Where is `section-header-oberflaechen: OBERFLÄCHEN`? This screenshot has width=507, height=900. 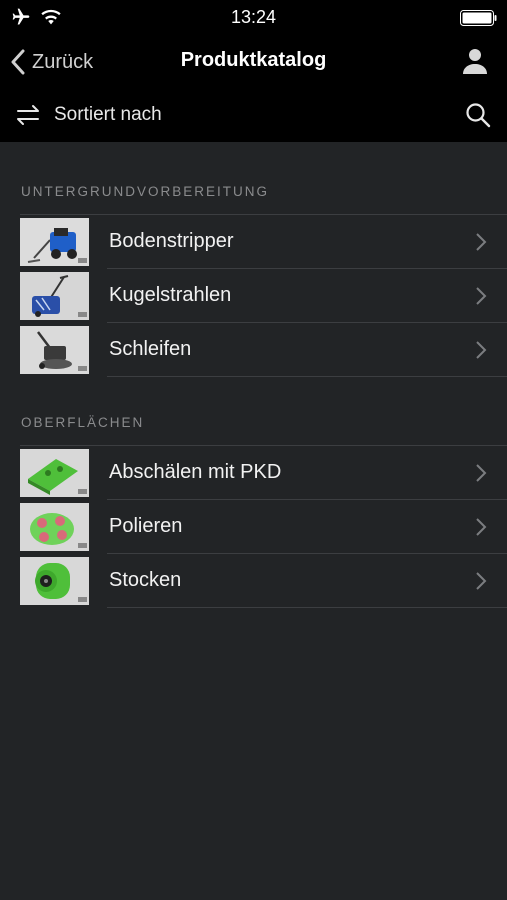 section-header-oberflaechen: OBERFLÄCHEN is located at coordinates (83, 422).